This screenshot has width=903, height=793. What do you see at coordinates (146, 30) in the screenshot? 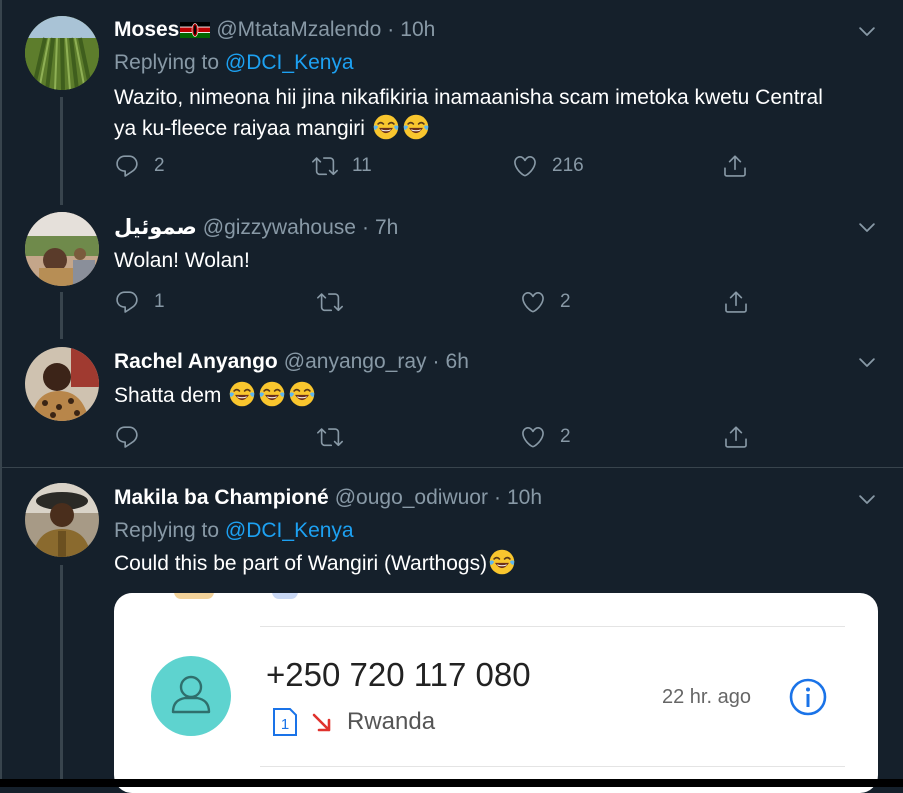
I see `display-name: Moses` at bounding box center [146, 30].